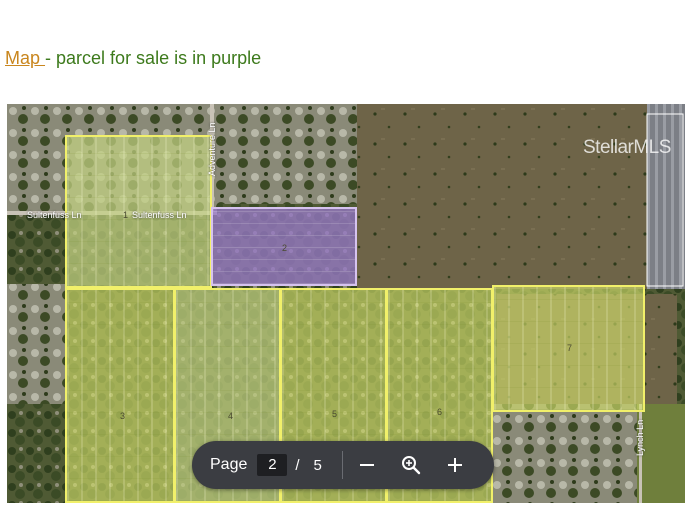 This screenshot has height=505, width=685. What do you see at coordinates (440, 412) in the screenshot?
I see `parcel-6-label: 6` at bounding box center [440, 412].